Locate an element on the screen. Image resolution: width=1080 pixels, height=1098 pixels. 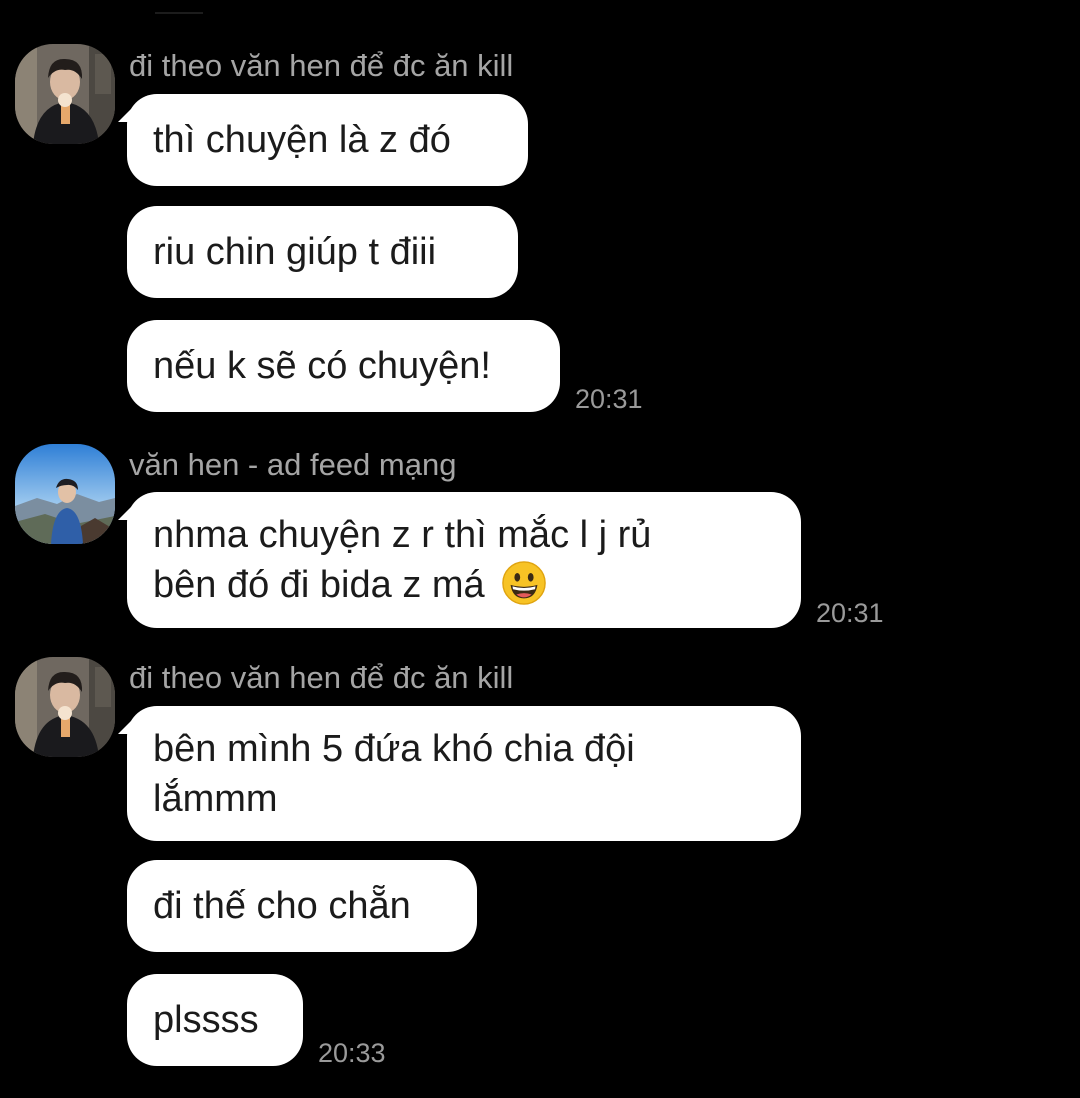
message-text: nếu k sẽ có chuyện! is located at coordinates (322, 366).